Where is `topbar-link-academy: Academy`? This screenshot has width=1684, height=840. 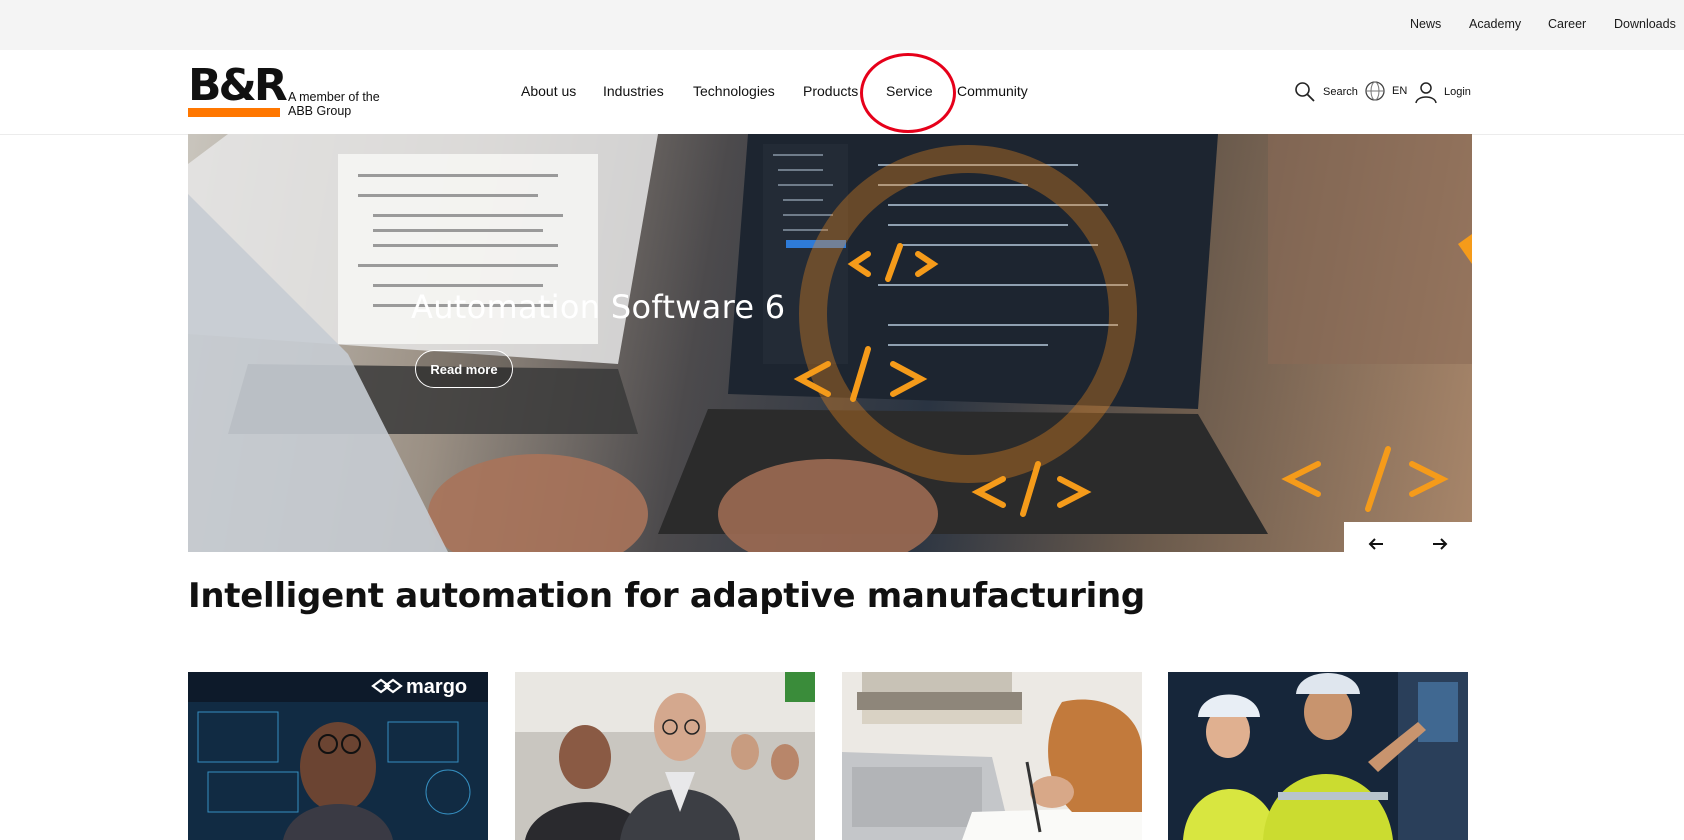
topbar-link-academy: Academy is located at coordinates (1495, 24).